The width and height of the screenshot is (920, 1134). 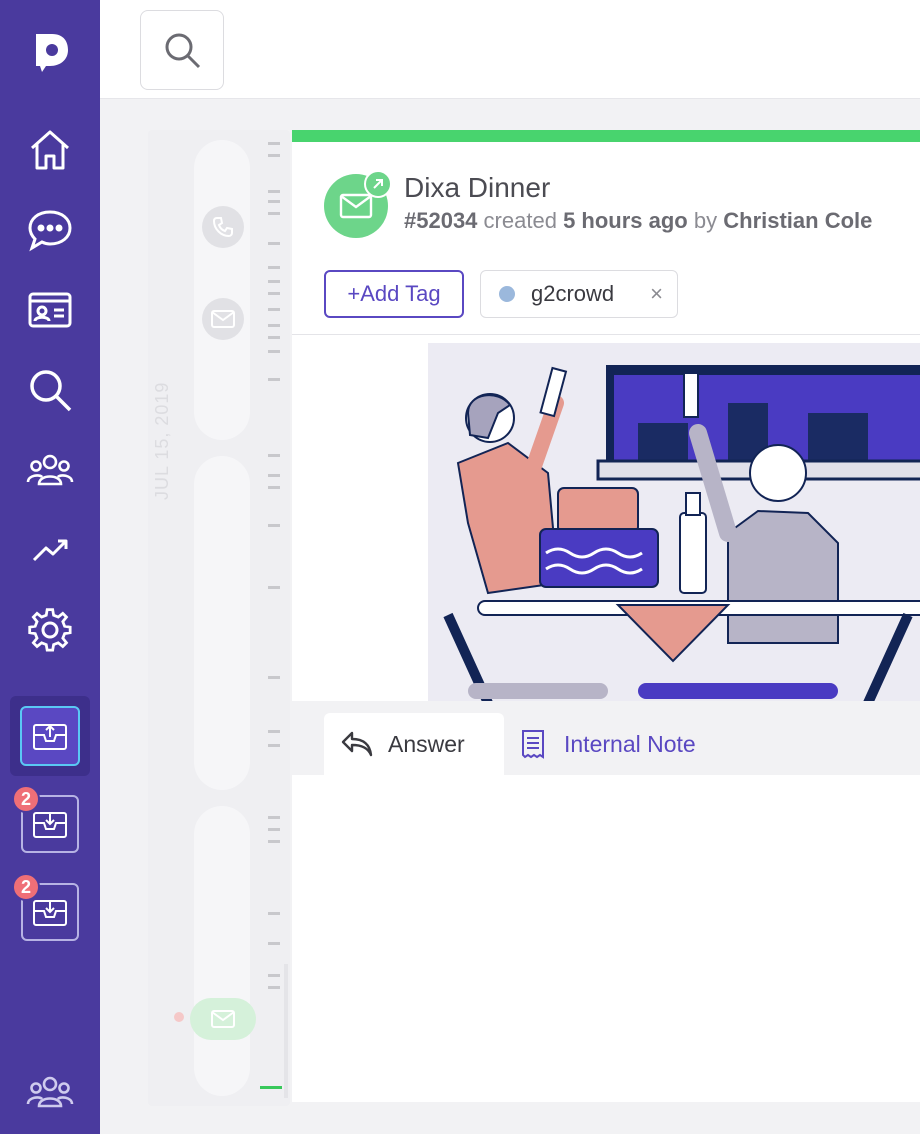 What do you see at coordinates (797, 220) in the screenshot?
I see `author-name: Christian Cole` at bounding box center [797, 220].